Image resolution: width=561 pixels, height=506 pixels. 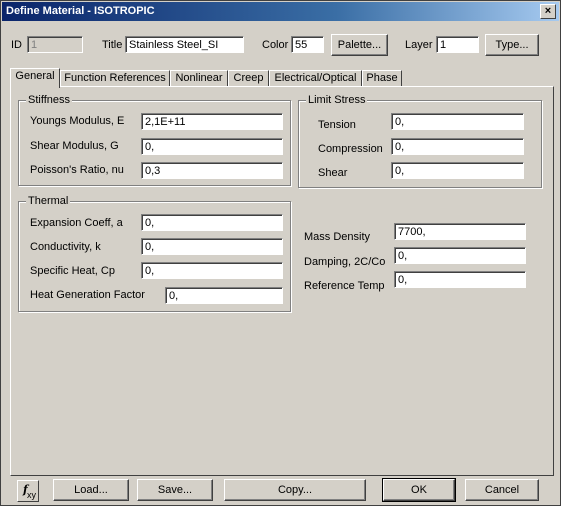 What do you see at coordinates (72, 271) in the screenshot?
I see `specific-heat-label: Specific Heat, Cp` at bounding box center [72, 271].